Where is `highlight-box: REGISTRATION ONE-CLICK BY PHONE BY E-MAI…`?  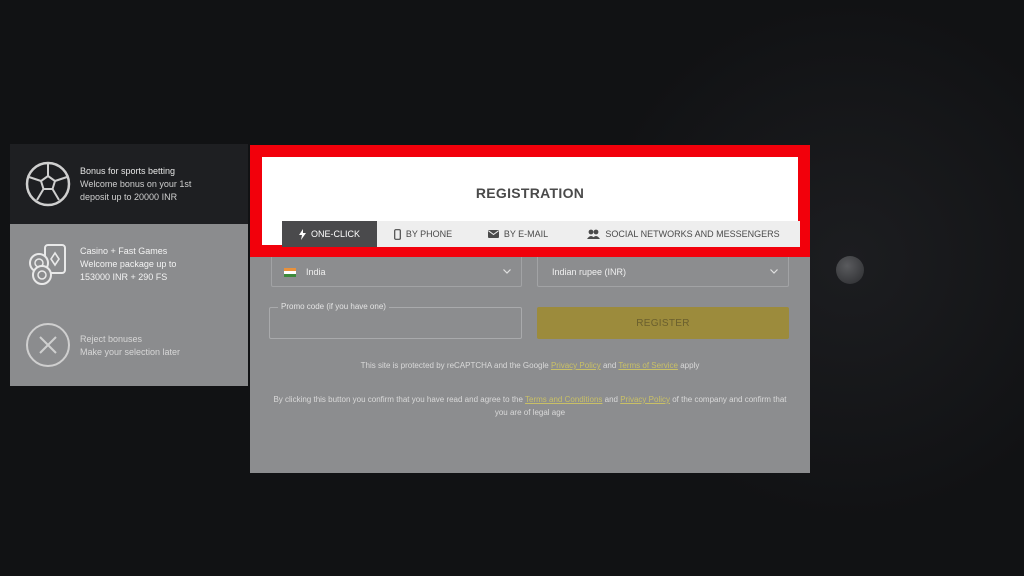
highlight-box: REGISTRATION ONE-CLICK BY PHONE BY E-MAI… is located at coordinates (530, 201).